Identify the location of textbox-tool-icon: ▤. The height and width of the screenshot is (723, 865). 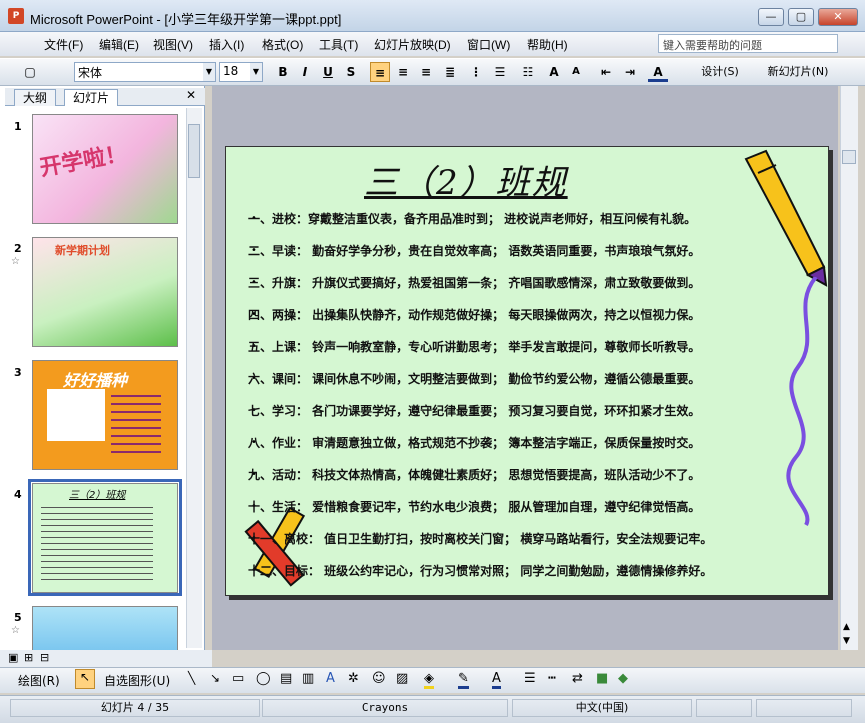
(286, 678).